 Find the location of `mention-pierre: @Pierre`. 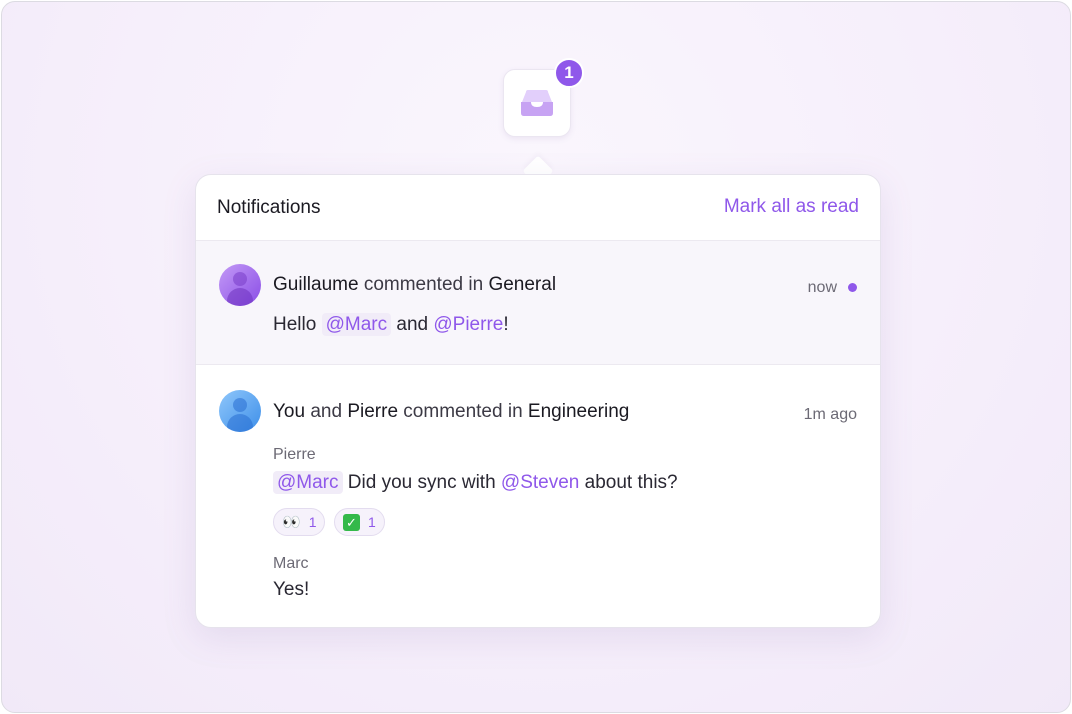

mention-pierre: @Pierre is located at coordinates (468, 324).